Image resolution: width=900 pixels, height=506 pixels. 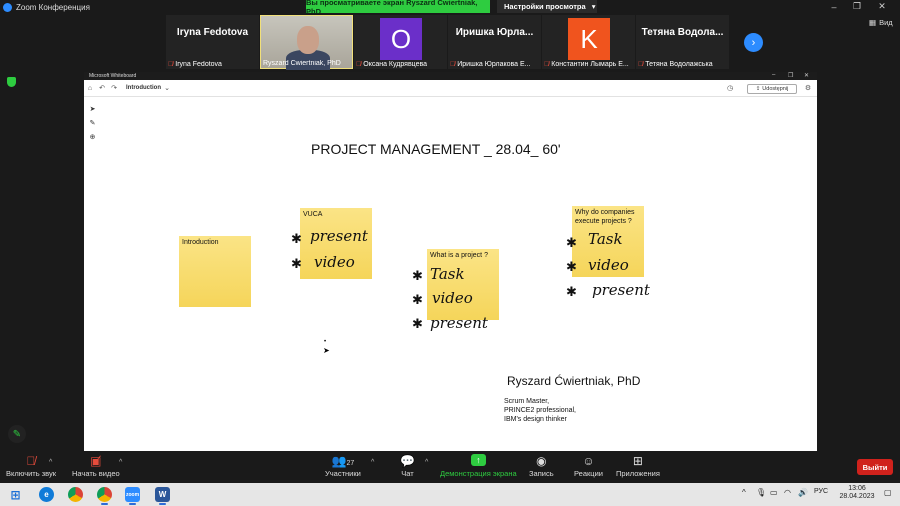 I want to click on participant-tile: Тетяна Водола... 🎙̸ Тетяна Водолажська, so click(x=682, y=42).